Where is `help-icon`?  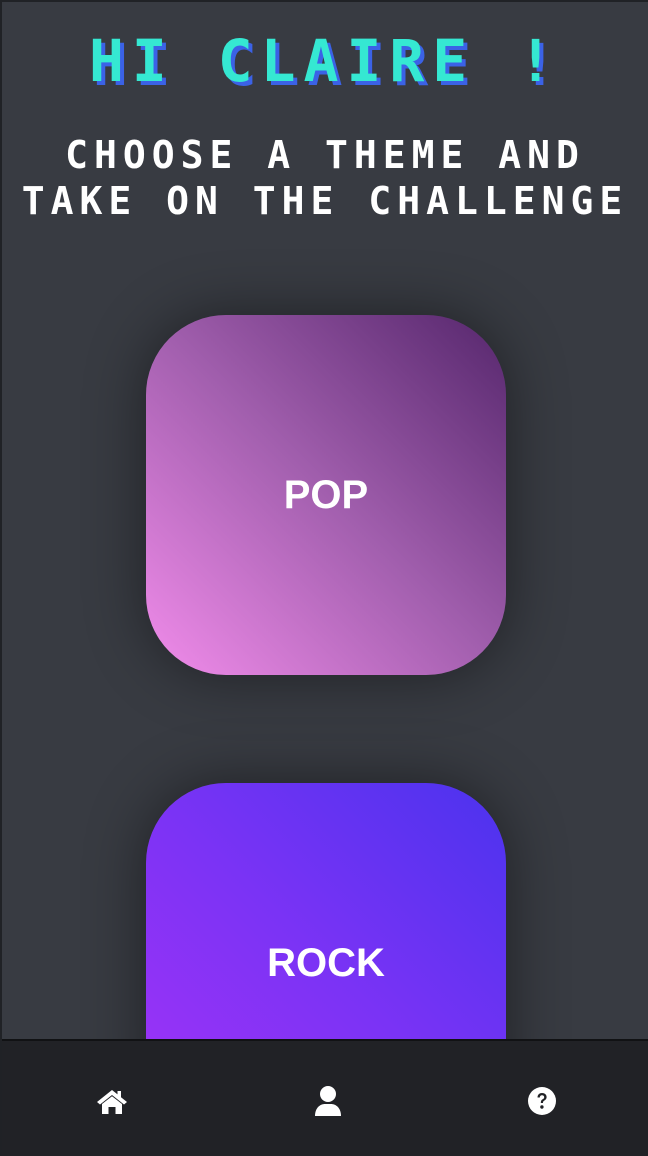 help-icon is located at coordinates (542, 1101).